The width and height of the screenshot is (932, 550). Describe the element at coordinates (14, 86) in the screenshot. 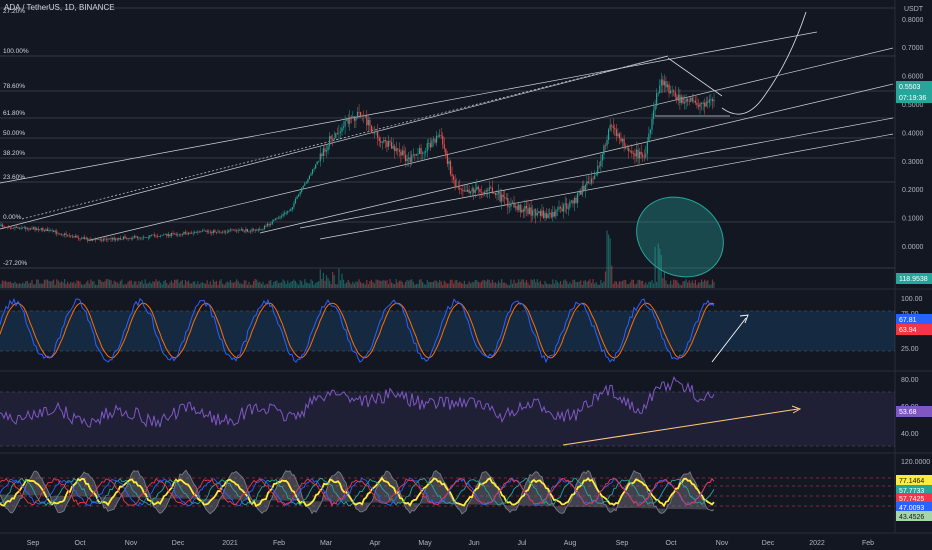

I see `fib-level-label: 78.60%` at that location.